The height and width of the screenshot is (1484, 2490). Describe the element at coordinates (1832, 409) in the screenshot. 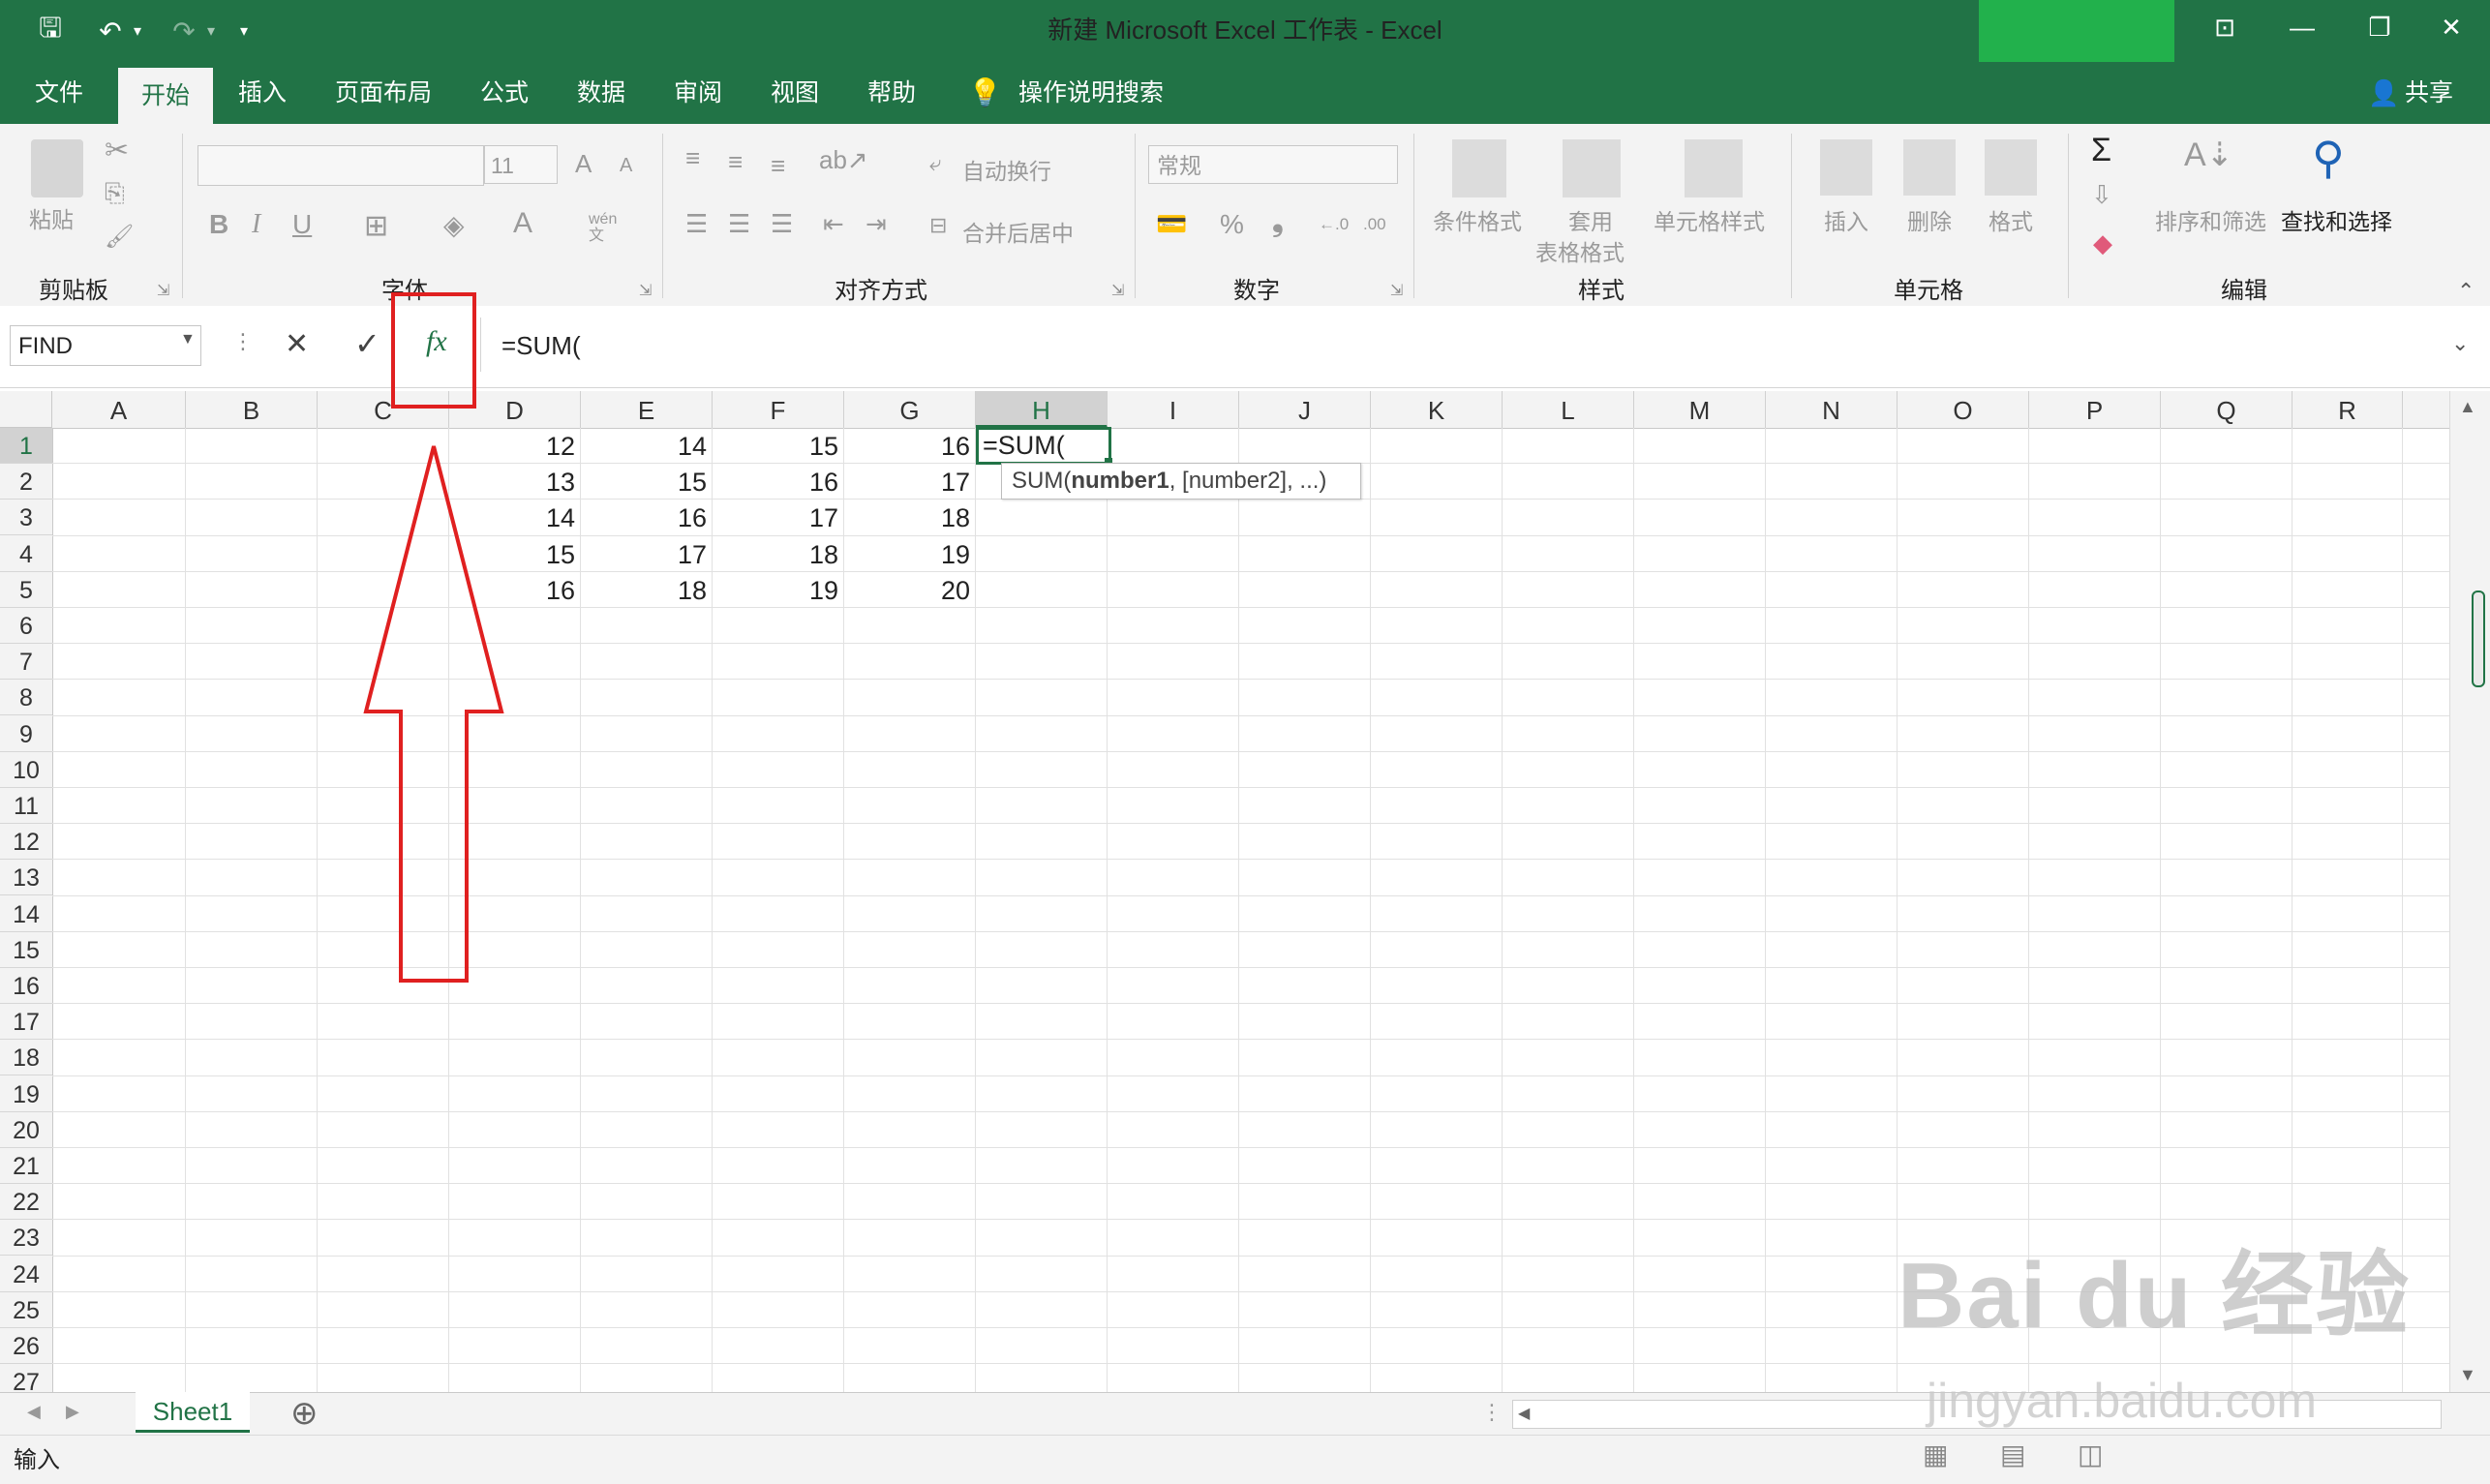

I see `column-header-n: N` at that location.